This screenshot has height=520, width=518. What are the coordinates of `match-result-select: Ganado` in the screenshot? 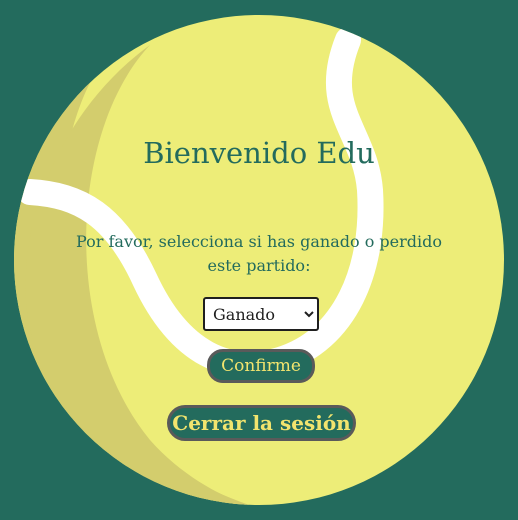 It's located at (261, 314).